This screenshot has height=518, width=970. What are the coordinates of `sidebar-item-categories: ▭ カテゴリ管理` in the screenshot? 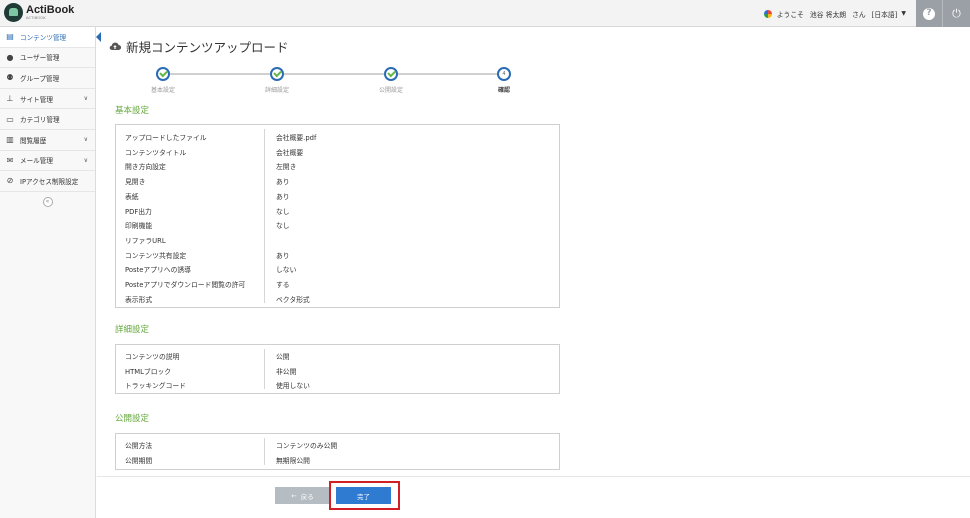 It's located at (47, 119).